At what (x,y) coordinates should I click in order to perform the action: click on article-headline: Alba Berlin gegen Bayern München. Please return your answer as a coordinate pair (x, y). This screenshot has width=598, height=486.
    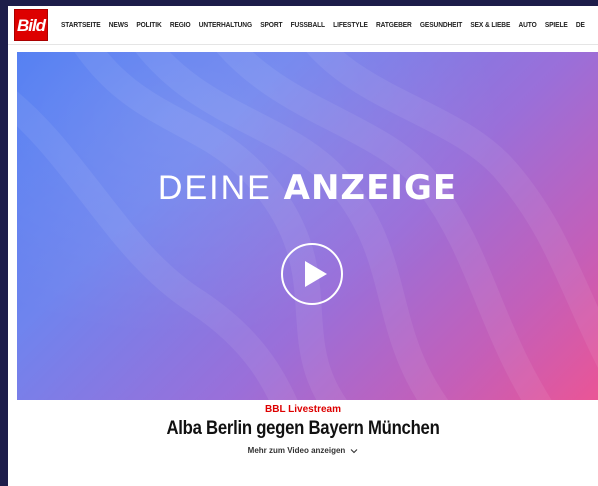
    Looking at the image, I should click on (302, 429).